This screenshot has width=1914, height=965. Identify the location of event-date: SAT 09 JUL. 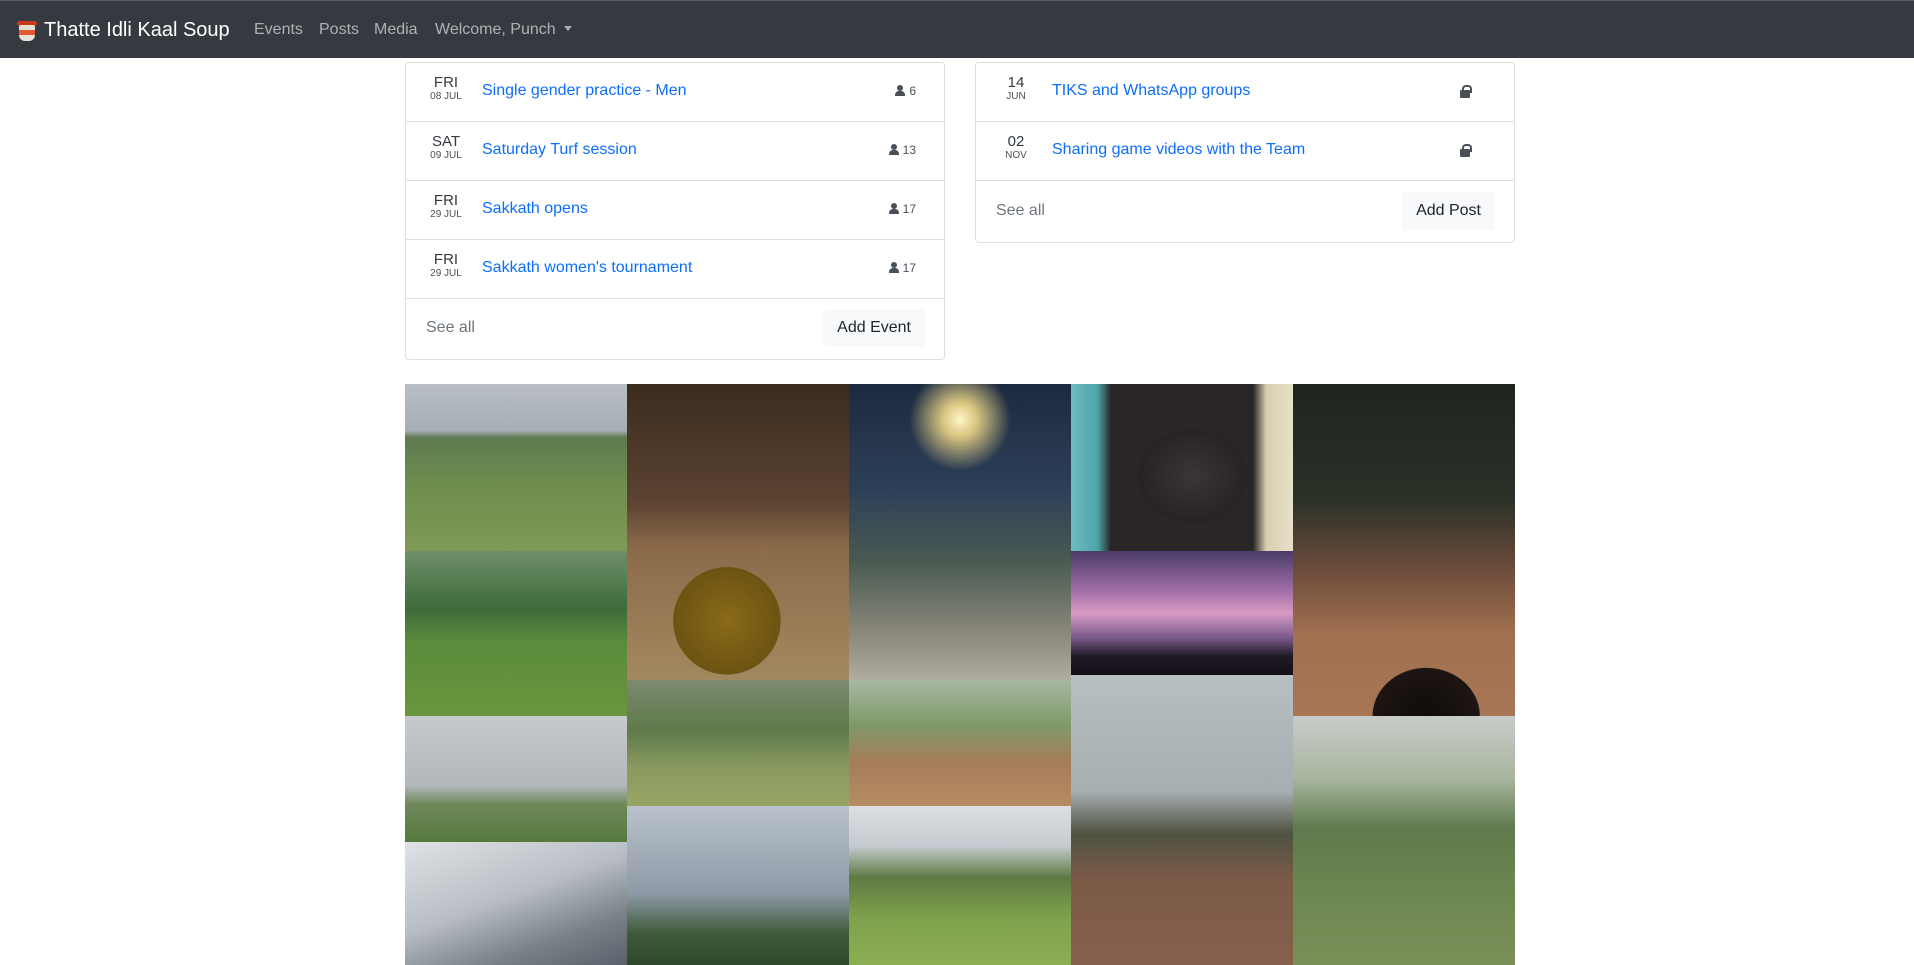
(446, 147).